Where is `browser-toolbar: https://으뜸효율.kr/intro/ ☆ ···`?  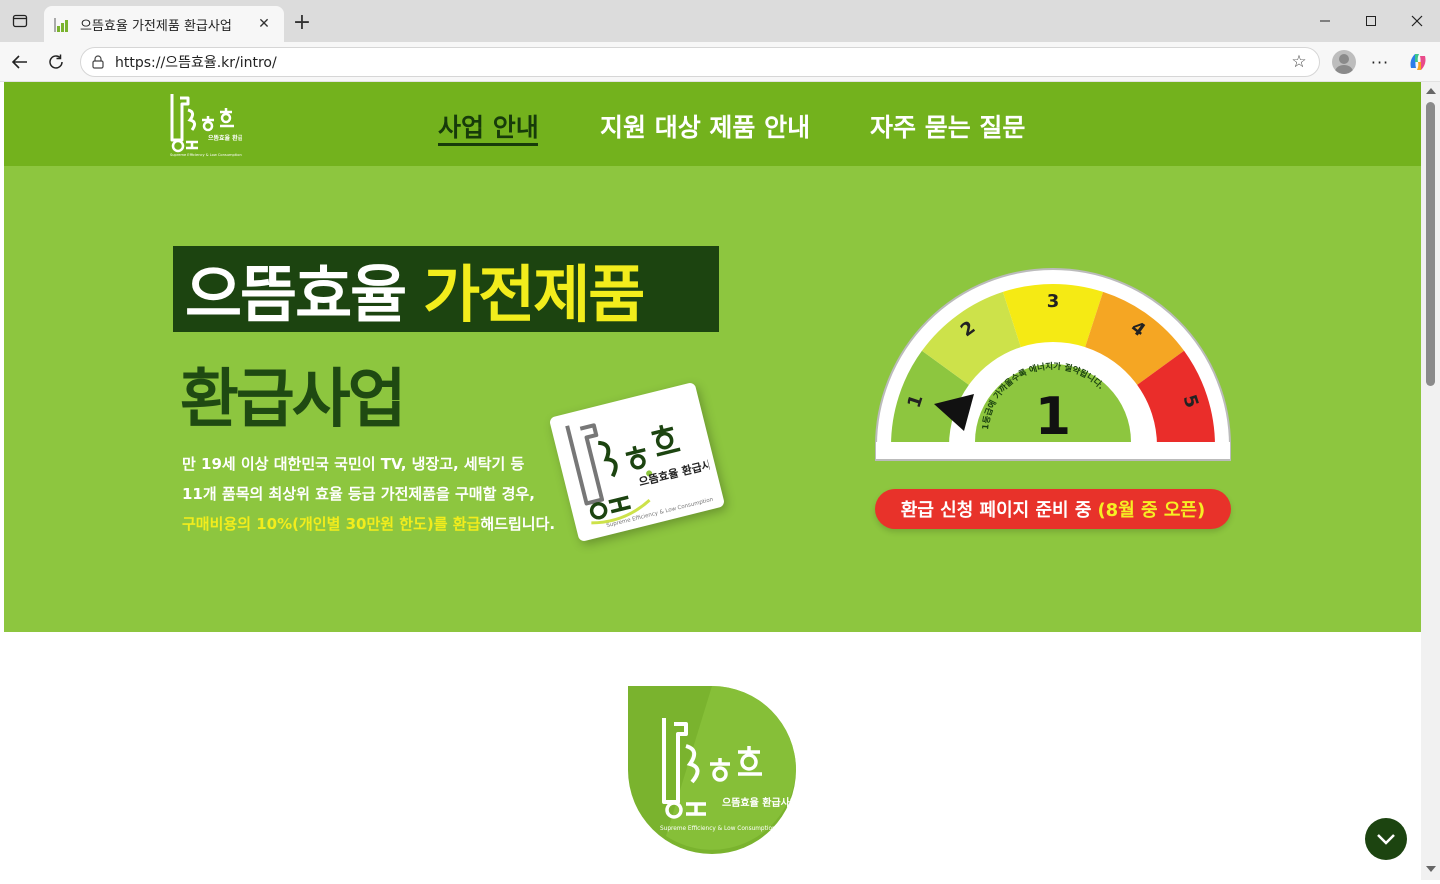 browser-toolbar: https://으뜸효율.kr/intro/ ☆ ··· is located at coordinates (720, 62).